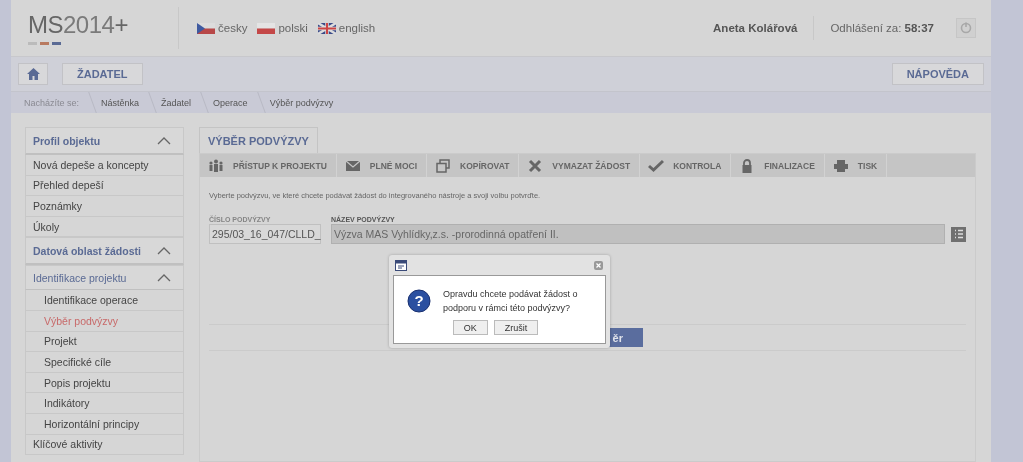  What do you see at coordinates (755, 28) in the screenshot?
I see `user-name: Aneta Kolářová` at bounding box center [755, 28].